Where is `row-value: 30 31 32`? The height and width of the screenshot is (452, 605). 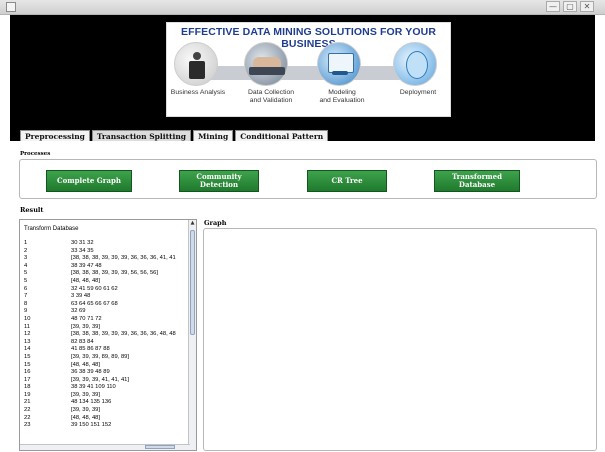
row-value: 30 31 32 is located at coordinates (82, 243).